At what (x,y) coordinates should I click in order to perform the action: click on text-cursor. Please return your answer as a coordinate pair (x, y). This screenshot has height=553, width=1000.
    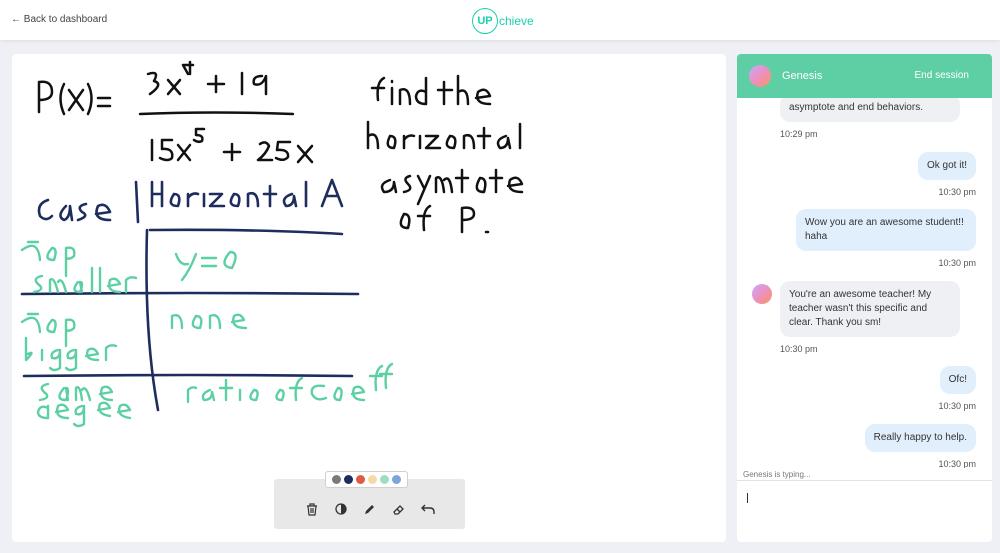
    Looking at the image, I should click on (747, 498).